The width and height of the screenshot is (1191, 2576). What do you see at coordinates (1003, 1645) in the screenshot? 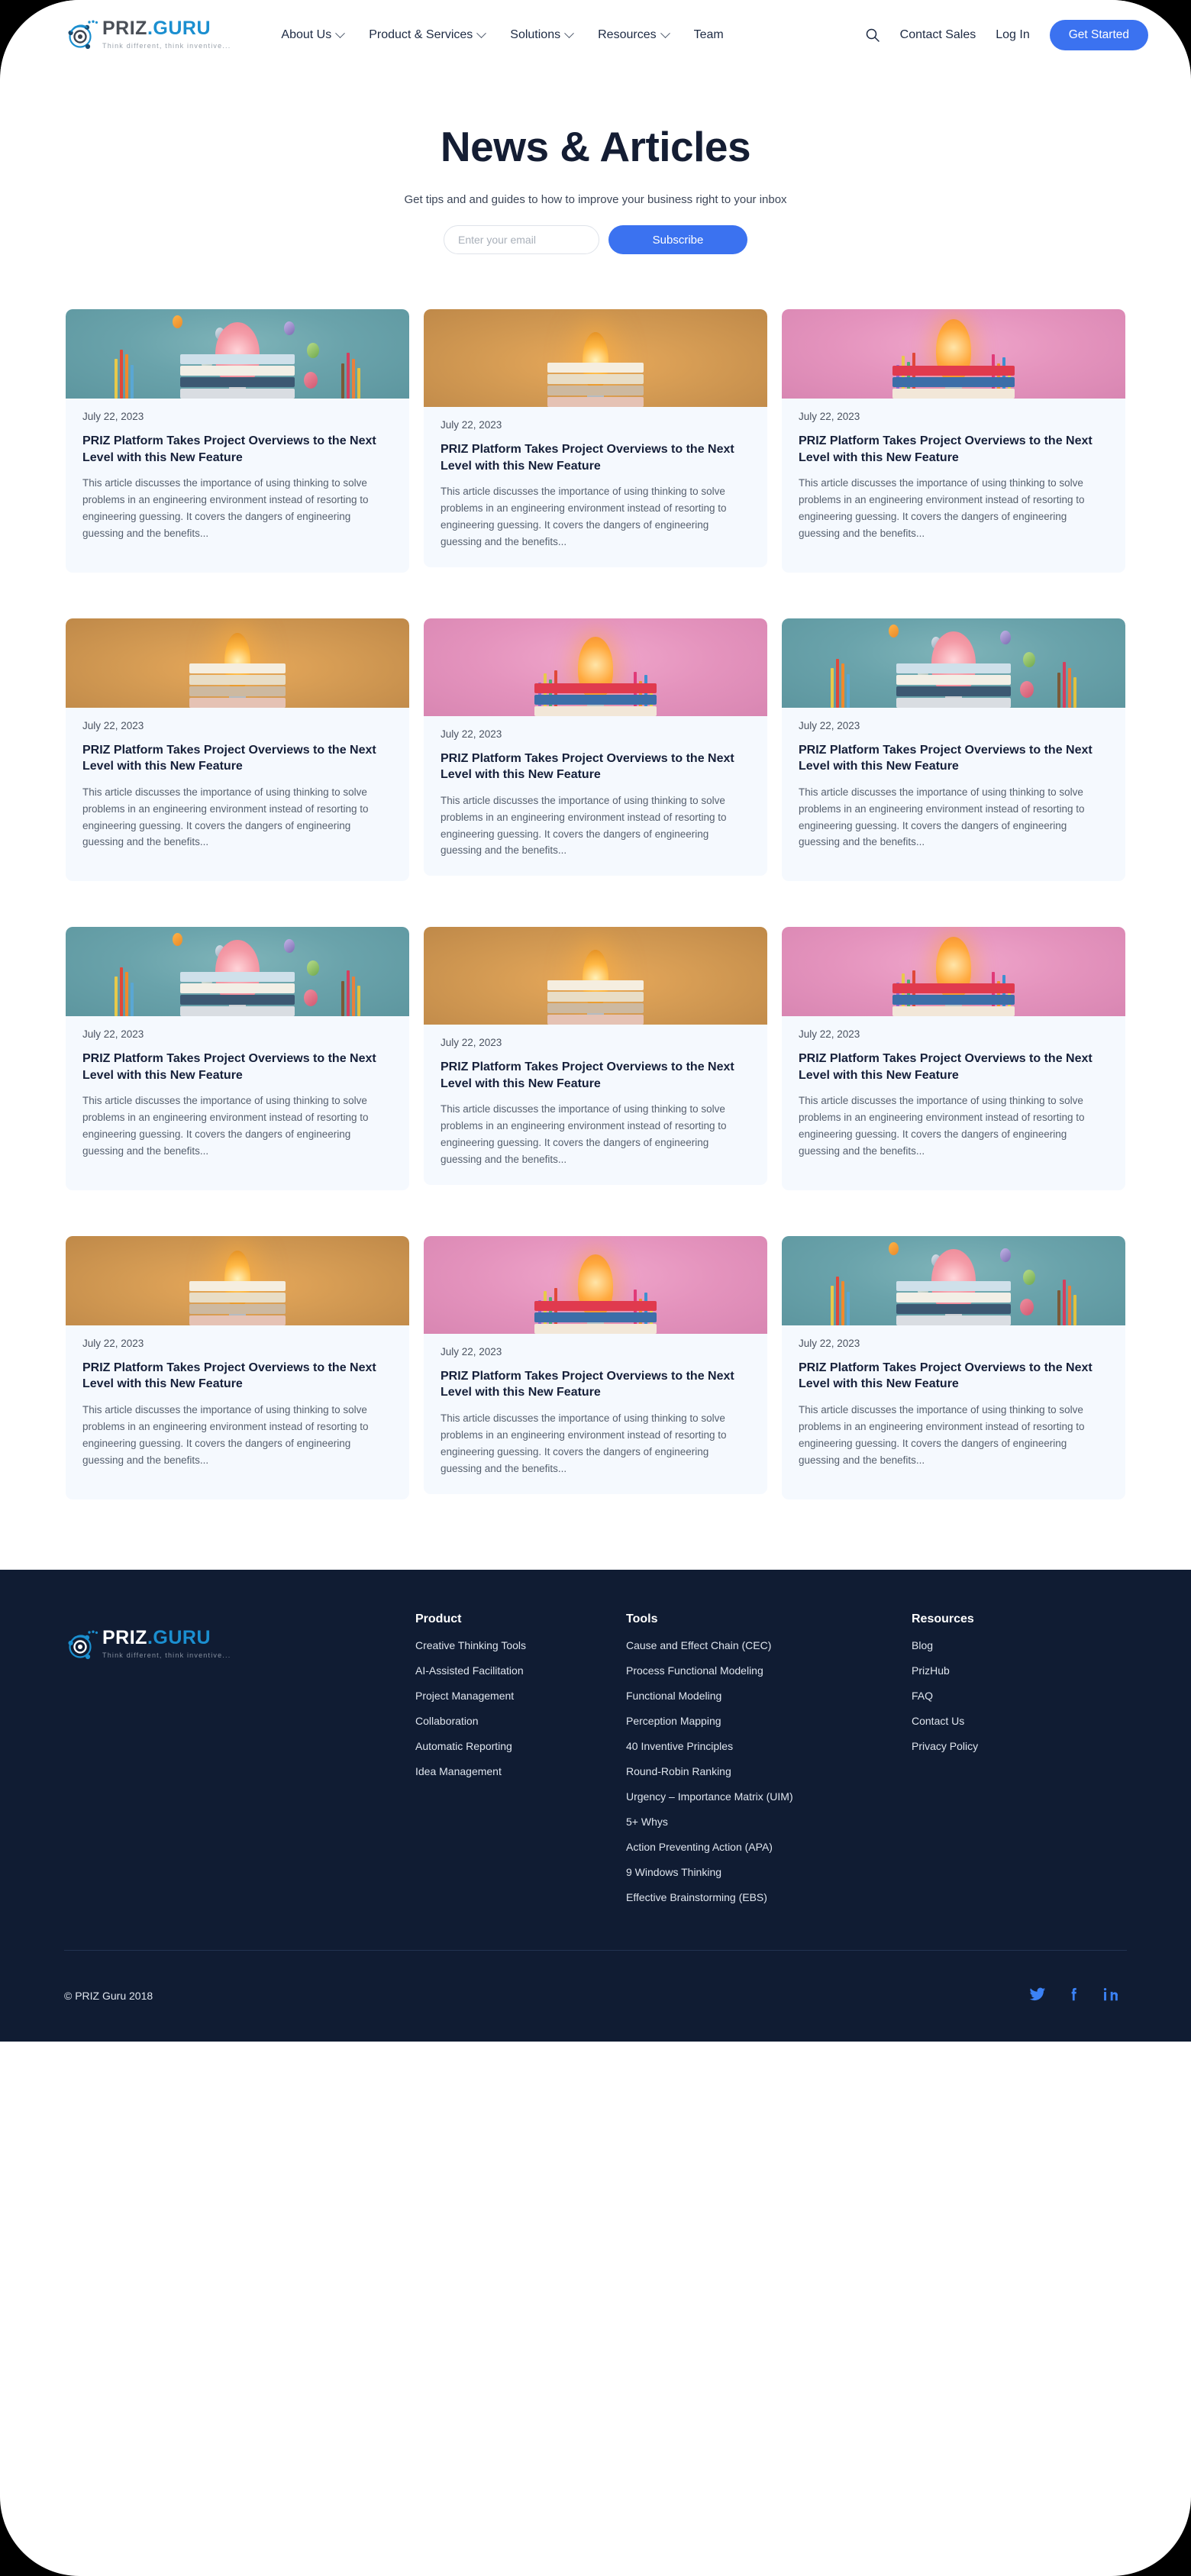
I see `footer-link: Blog` at bounding box center [1003, 1645].